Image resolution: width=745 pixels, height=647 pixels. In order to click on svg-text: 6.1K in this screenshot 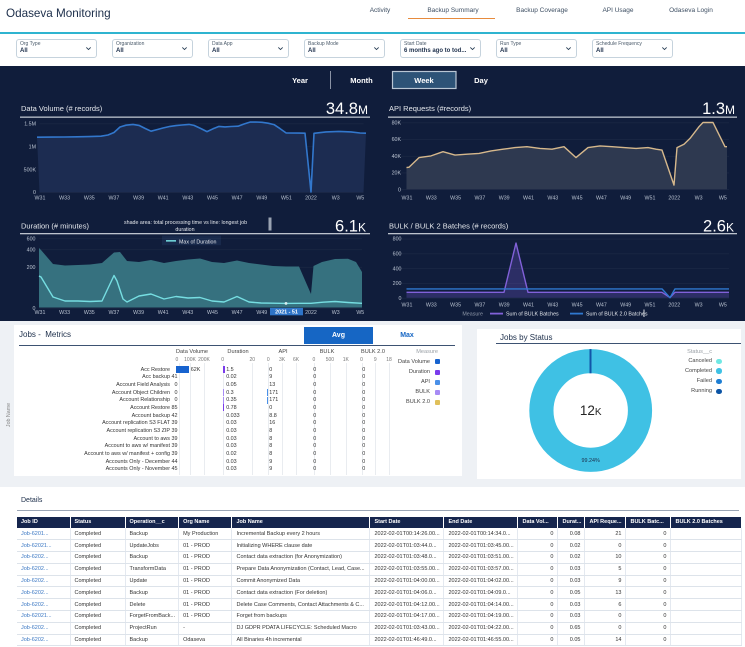, I will do `click(350, 227)`.